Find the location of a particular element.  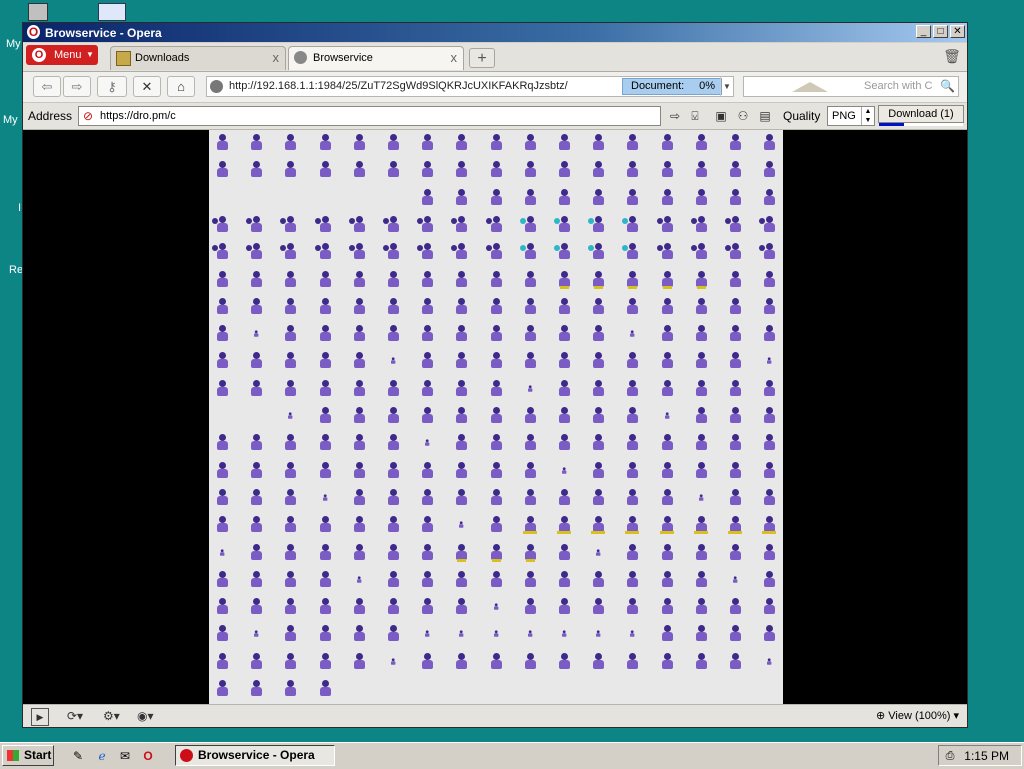

zoom-control: ⊕ View (100%) ▾ is located at coordinates (917, 715).